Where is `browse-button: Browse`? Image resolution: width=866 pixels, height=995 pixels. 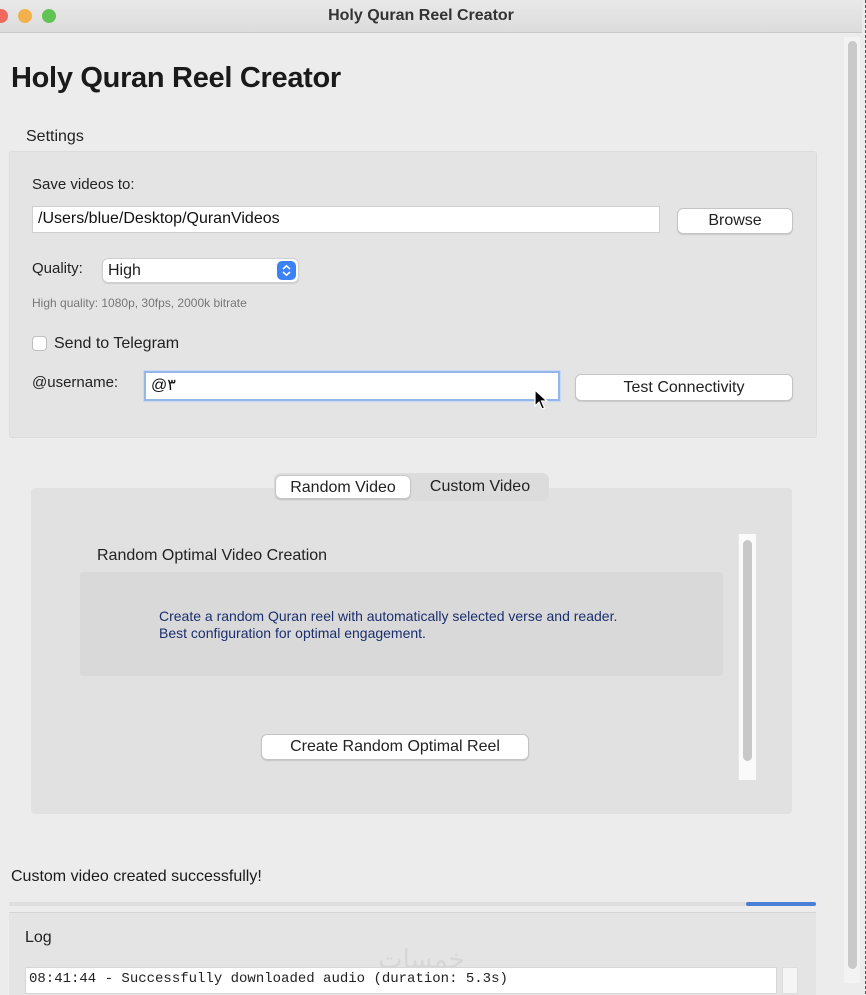 browse-button: Browse is located at coordinates (735, 221).